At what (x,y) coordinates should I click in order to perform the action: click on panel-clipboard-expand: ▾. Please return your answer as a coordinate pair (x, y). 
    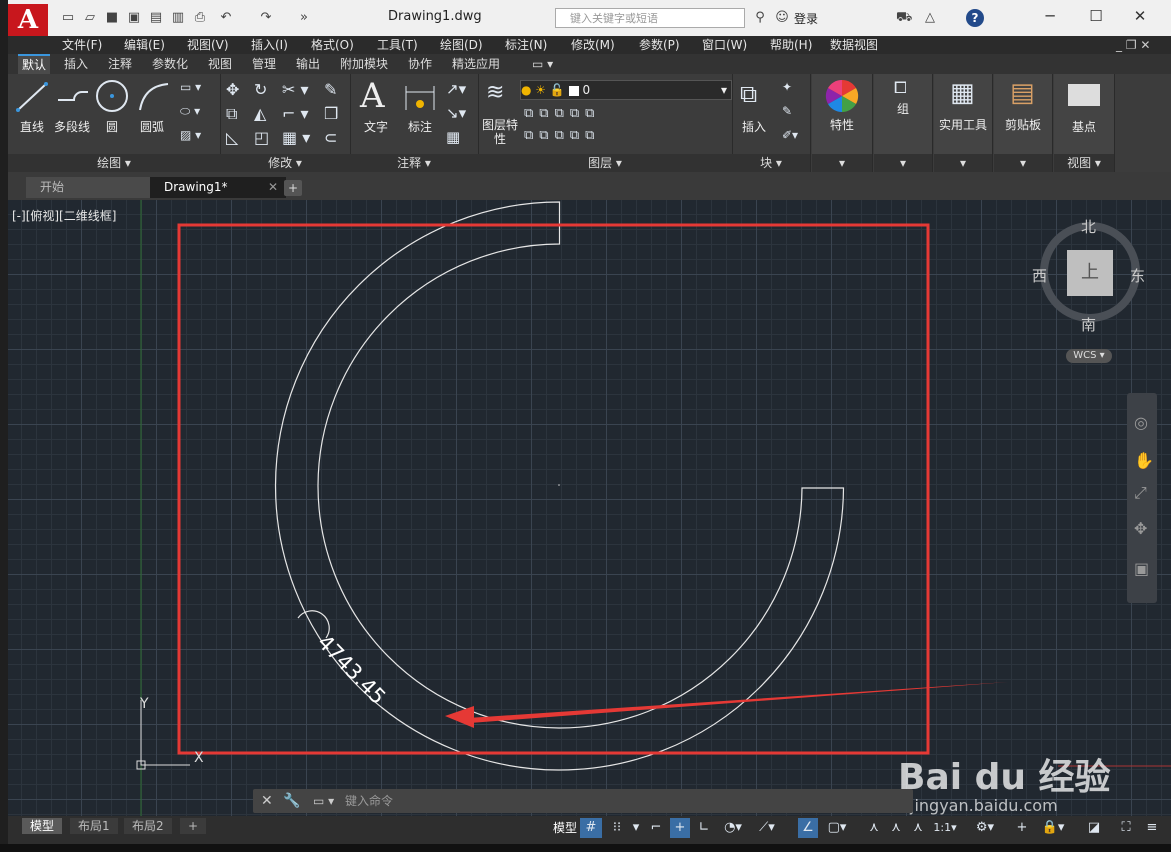
    Looking at the image, I should click on (1023, 163).